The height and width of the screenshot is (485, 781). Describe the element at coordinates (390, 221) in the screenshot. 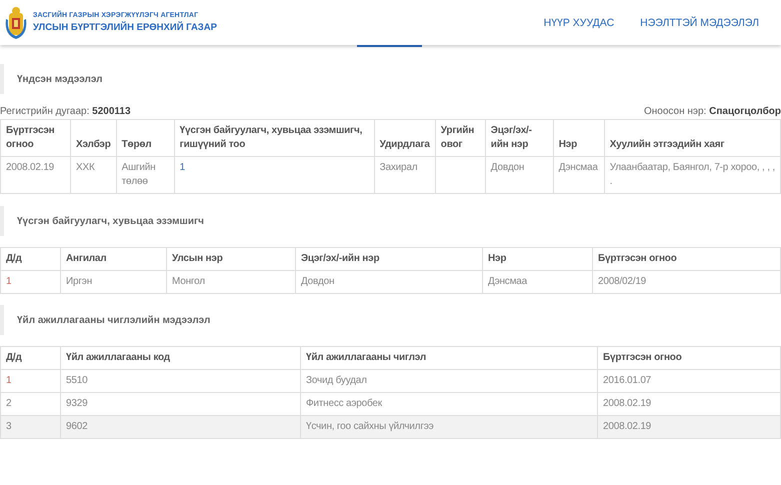

I see `section-heading: Үүсгэн байгуулагч, хувьцаа эзэмшигч` at that location.